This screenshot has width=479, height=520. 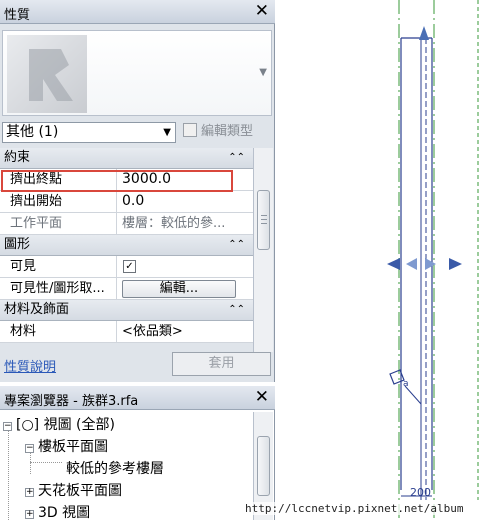 I want to click on tree-item-label: 天花板平面圖, so click(x=80, y=491).